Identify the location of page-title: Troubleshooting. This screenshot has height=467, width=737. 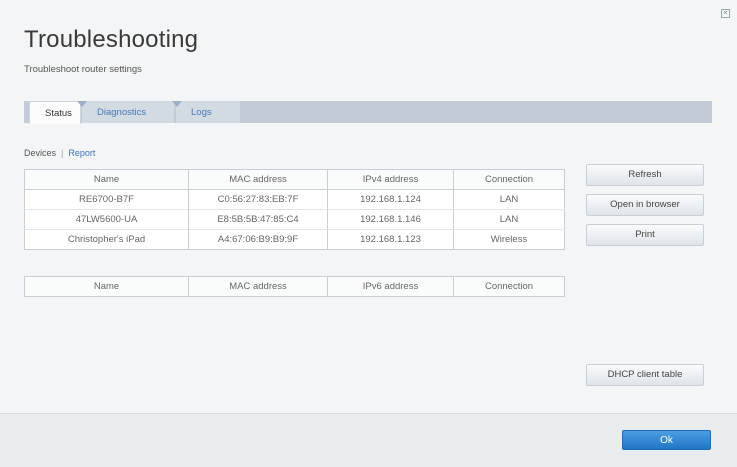
(111, 39).